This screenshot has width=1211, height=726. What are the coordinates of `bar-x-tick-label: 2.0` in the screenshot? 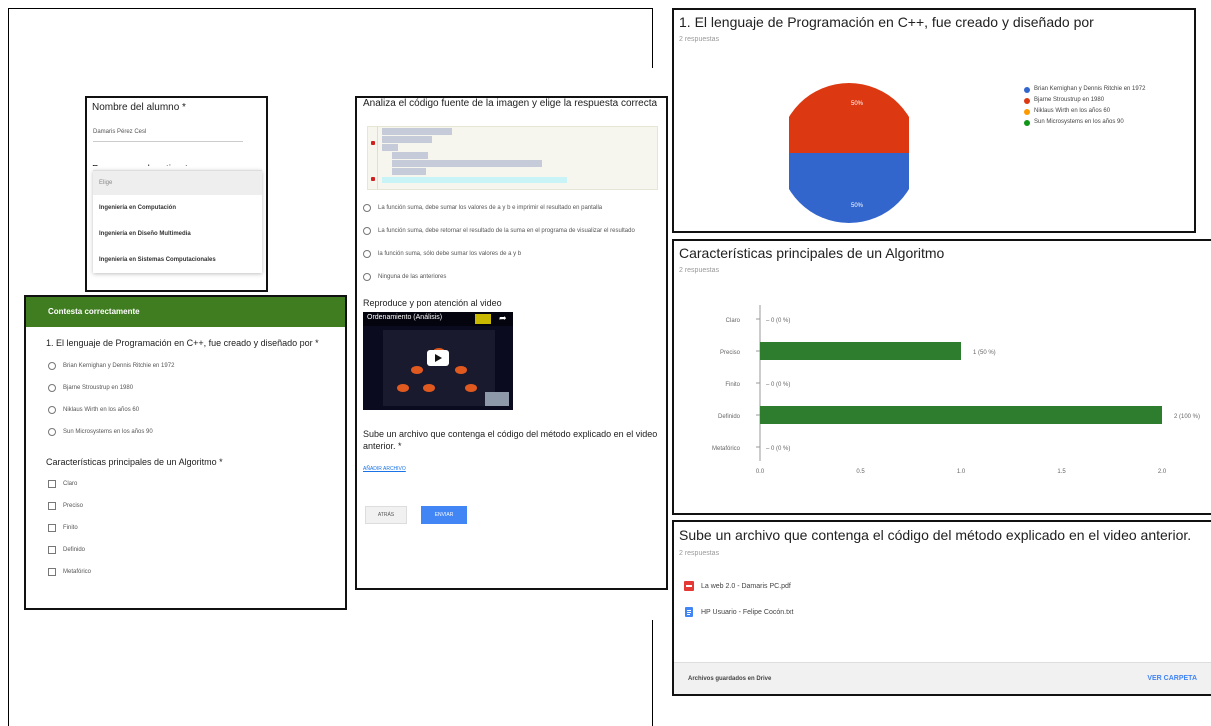 It's located at (1162, 472).